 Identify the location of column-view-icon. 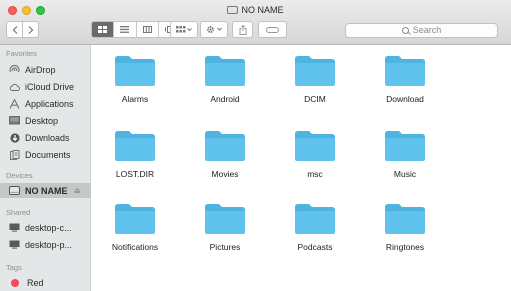
(147, 29).